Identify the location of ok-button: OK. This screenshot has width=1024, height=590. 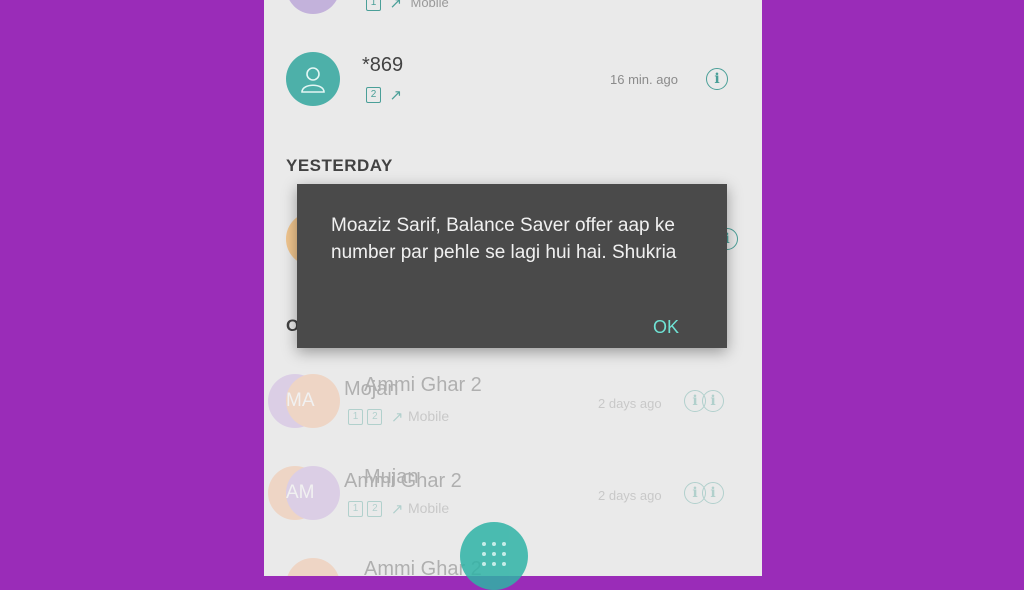
(666, 327).